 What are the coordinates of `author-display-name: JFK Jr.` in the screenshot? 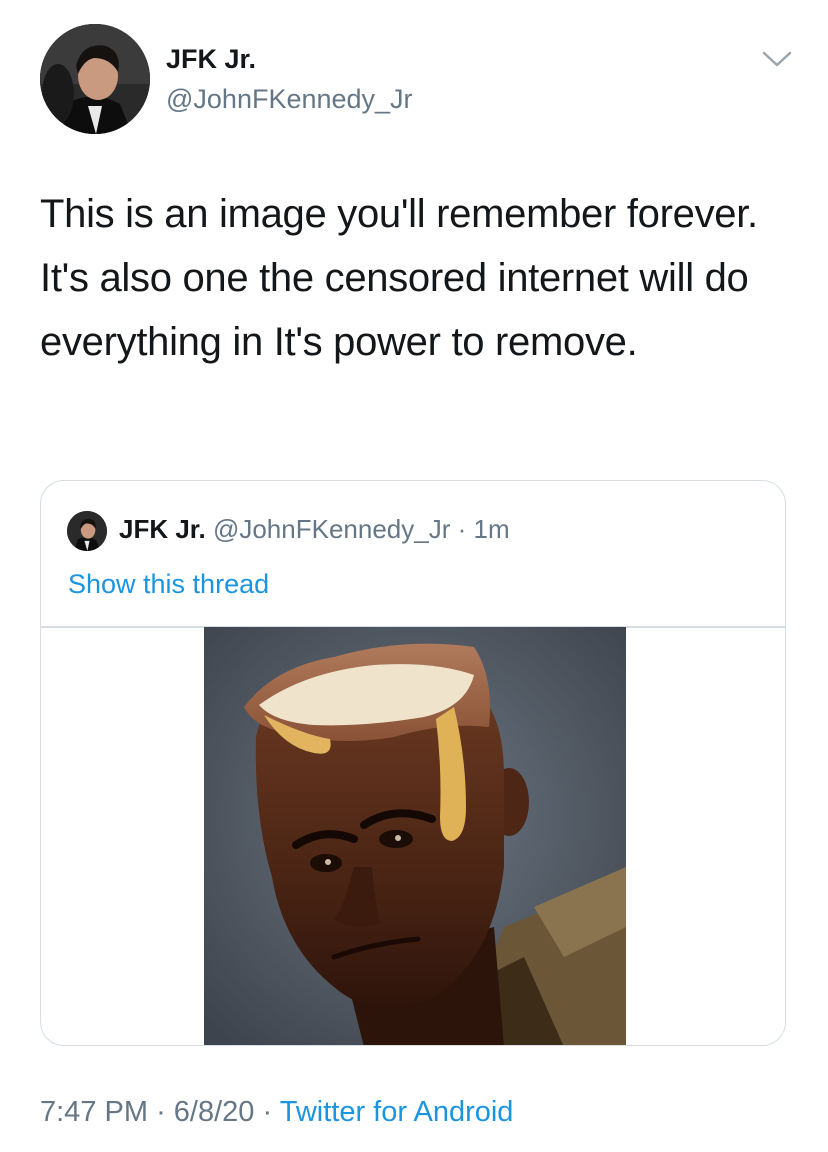 It's located at (211, 59).